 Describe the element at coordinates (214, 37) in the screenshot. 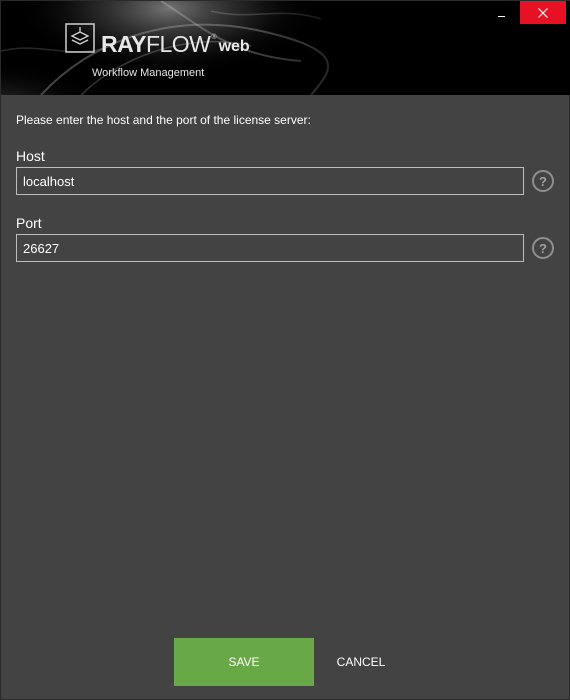

I see `brand-registered-mark: ®` at that location.